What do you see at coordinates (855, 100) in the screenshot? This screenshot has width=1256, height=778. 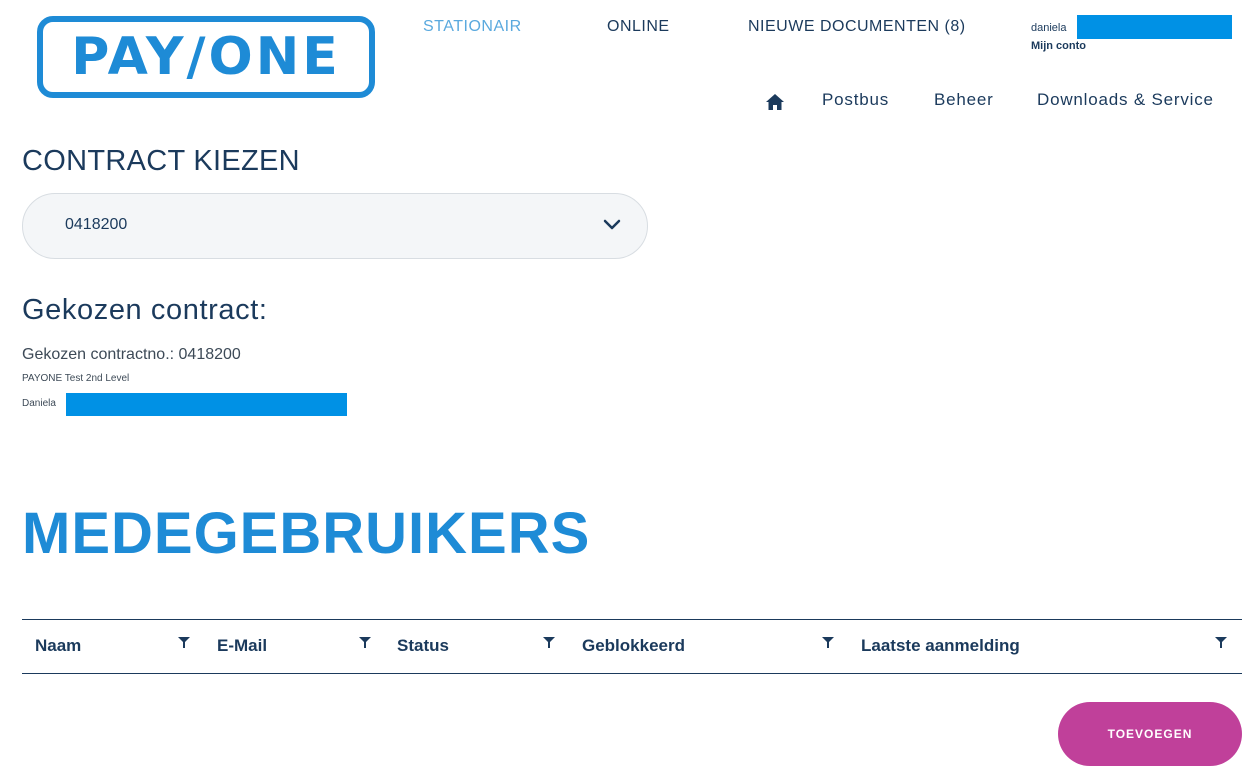 I see `nav-postbus: Postbus` at bounding box center [855, 100].